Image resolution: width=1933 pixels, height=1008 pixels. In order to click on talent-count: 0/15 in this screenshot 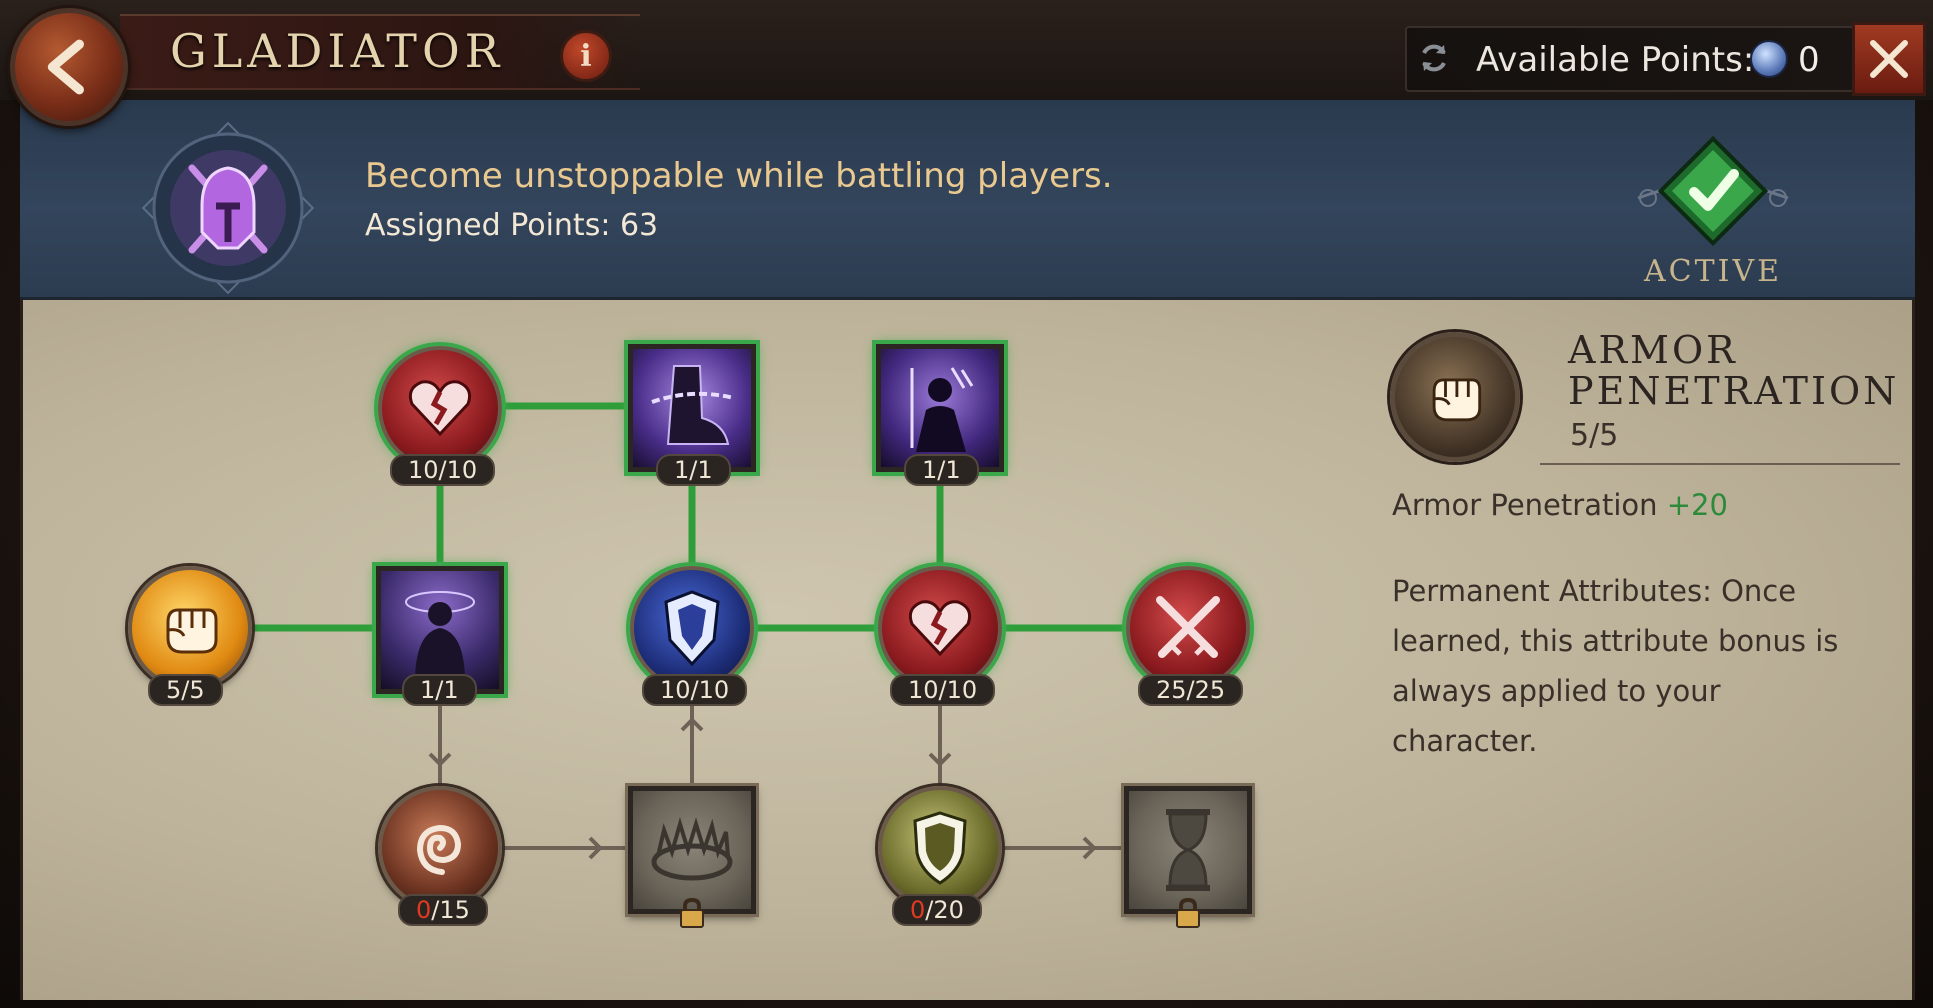, I will do `click(443, 910)`.